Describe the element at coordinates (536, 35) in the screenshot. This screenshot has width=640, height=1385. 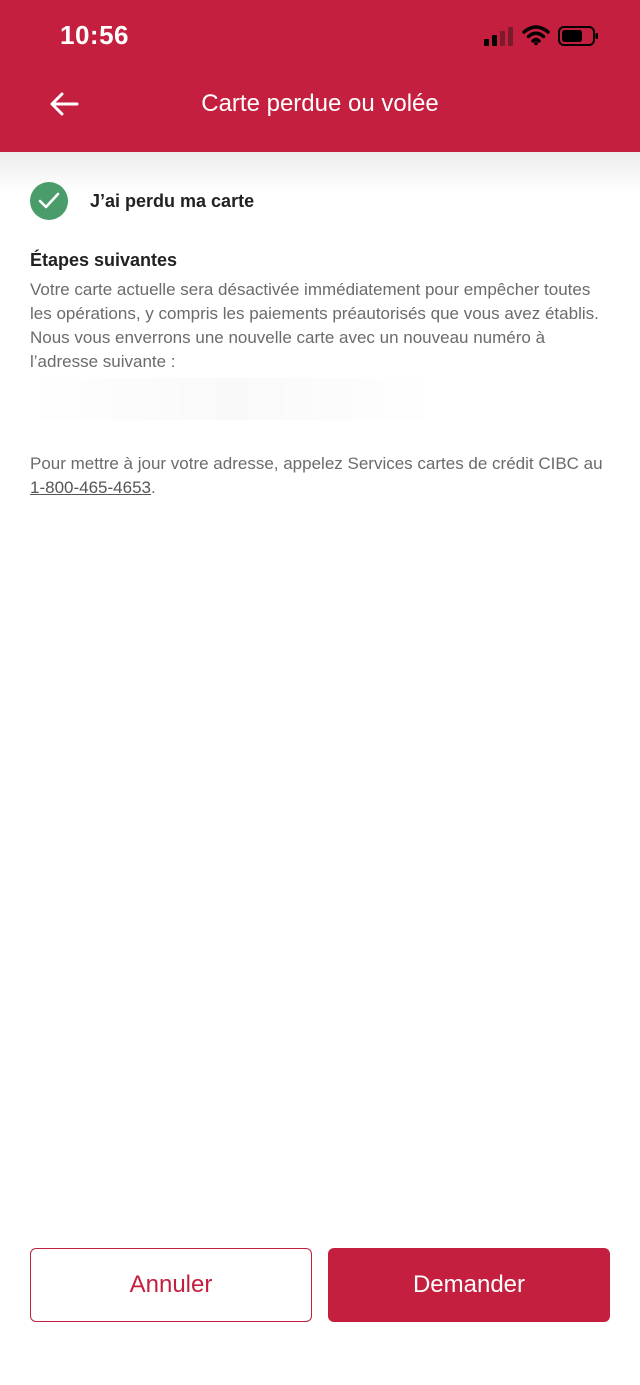
I see `wifi-icon` at that location.